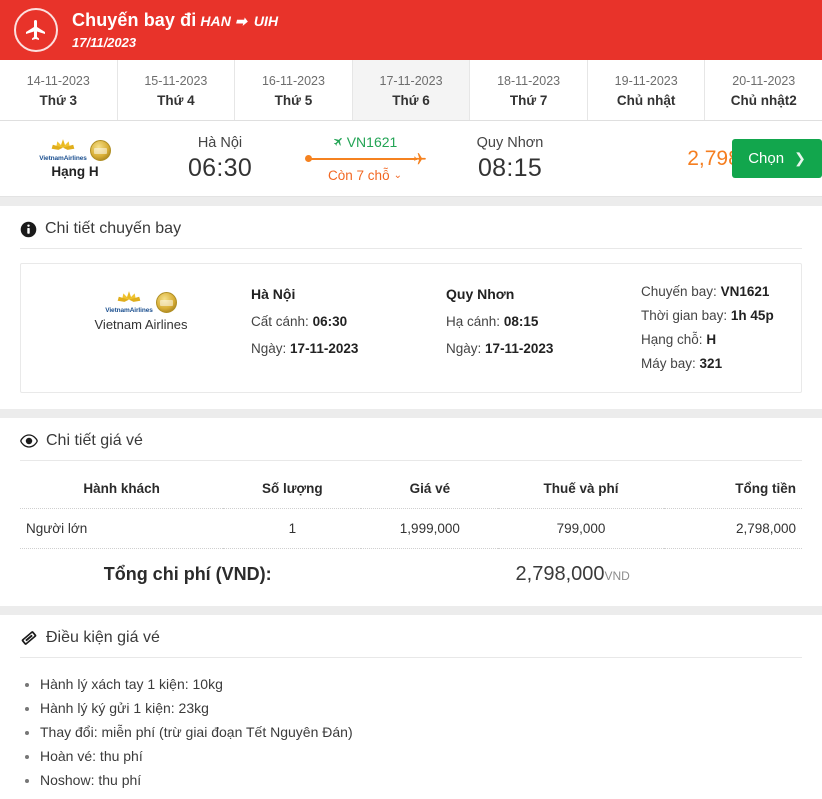 This screenshot has width=822, height=799. I want to click on arrival-column: Quy Nhơn 08:15, so click(510, 158).